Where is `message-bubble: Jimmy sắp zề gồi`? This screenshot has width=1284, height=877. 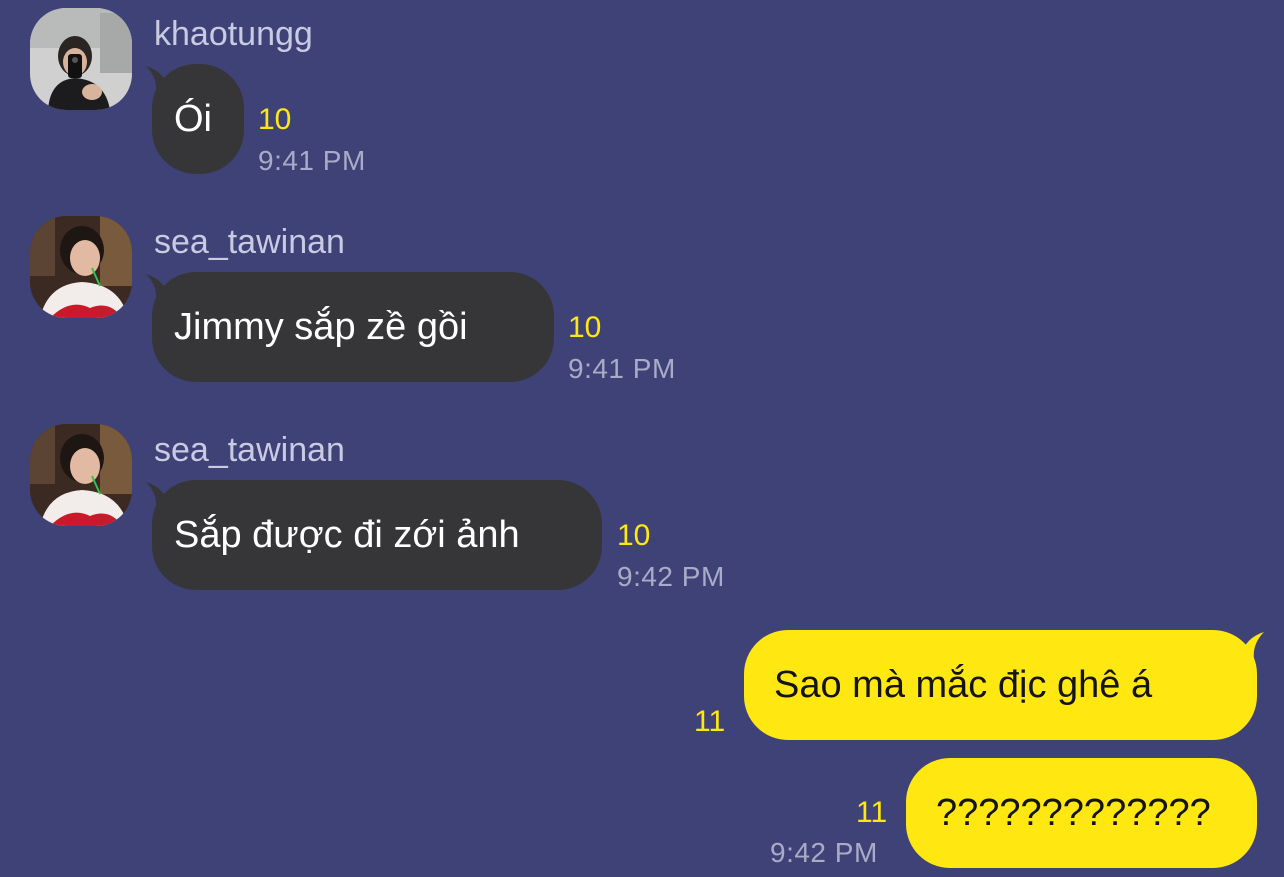
message-bubble: Jimmy sắp zề gồi is located at coordinates (353, 327).